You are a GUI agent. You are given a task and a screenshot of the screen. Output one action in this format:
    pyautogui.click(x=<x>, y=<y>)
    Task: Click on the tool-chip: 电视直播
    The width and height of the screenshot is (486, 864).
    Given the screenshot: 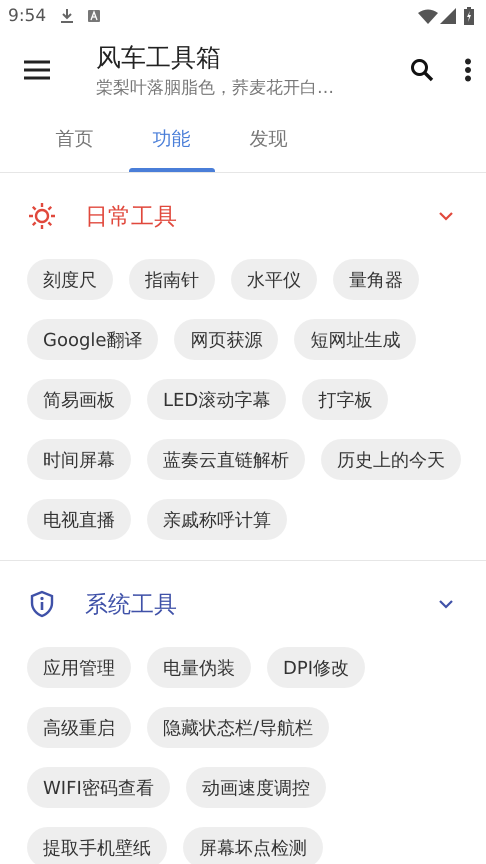 What is the action you would take?
    pyautogui.click(x=79, y=519)
    